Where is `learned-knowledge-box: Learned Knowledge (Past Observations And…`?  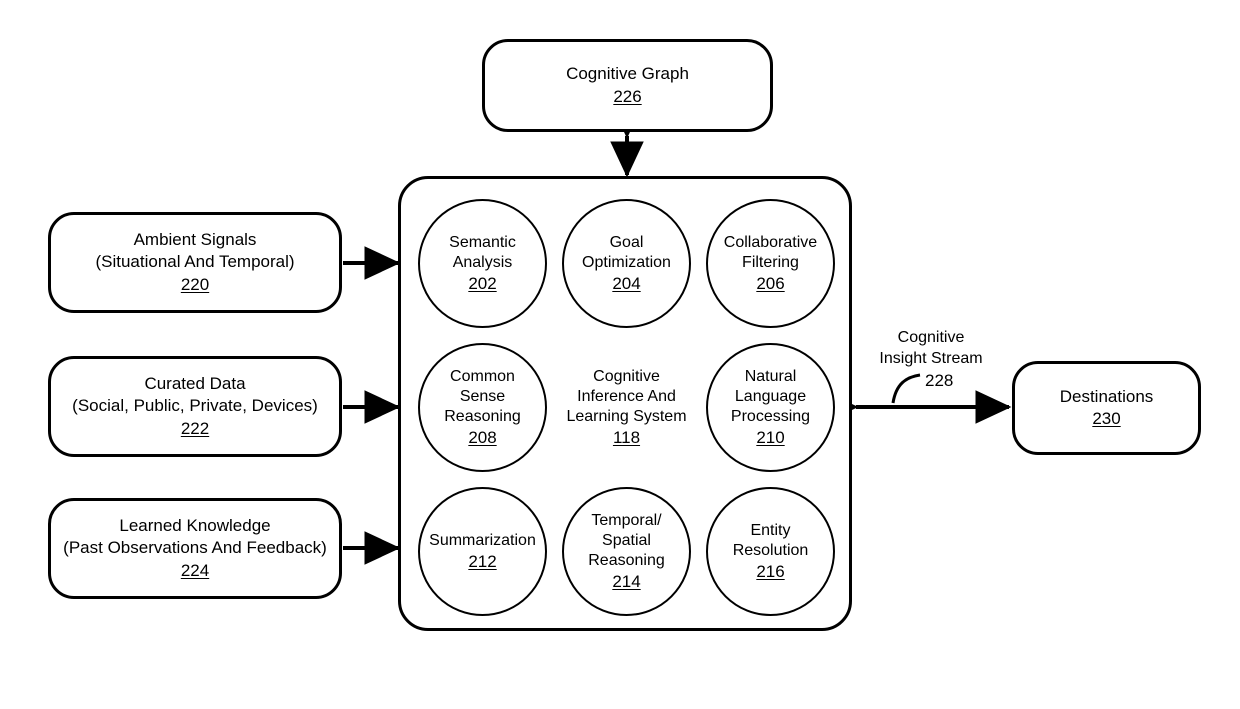 learned-knowledge-box: Learned Knowledge (Past Observations And… is located at coordinates (195, 548).